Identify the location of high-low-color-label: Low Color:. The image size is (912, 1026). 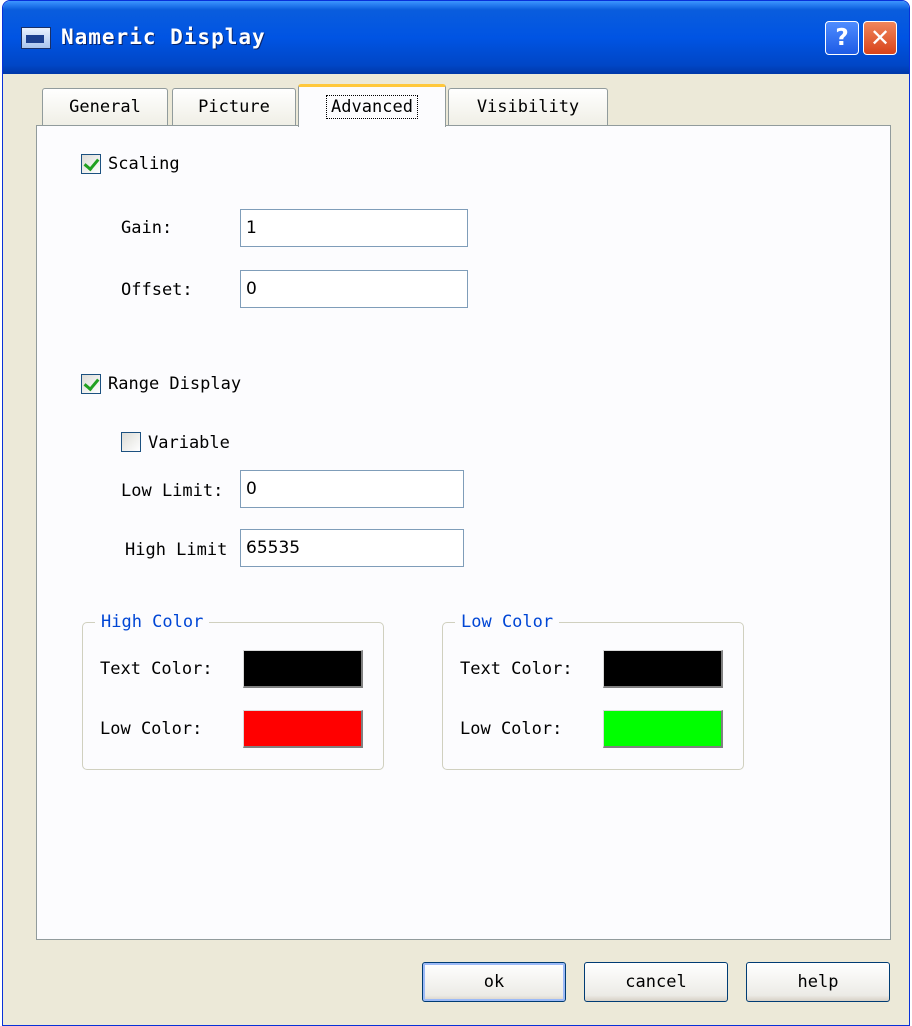
(151, 729).